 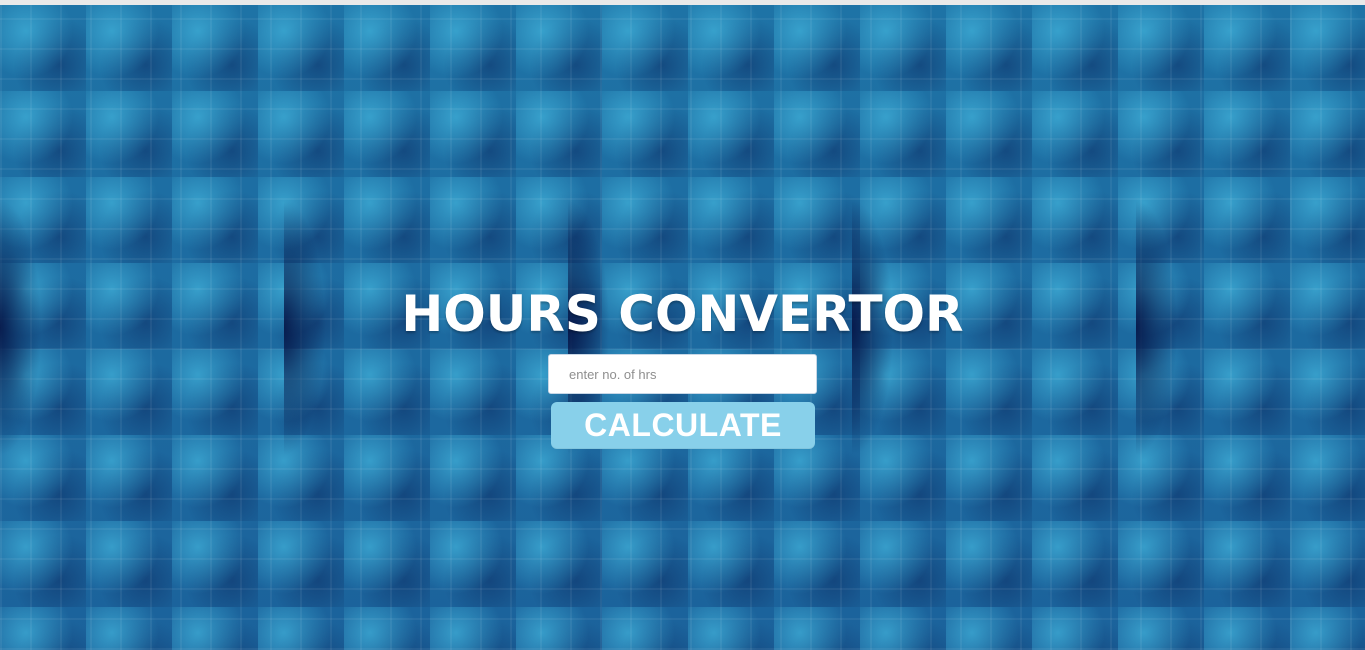 What do you see at coordinates (682, 374) in the screenshot?
I see `hours-input` at bounding box center [682, 374].